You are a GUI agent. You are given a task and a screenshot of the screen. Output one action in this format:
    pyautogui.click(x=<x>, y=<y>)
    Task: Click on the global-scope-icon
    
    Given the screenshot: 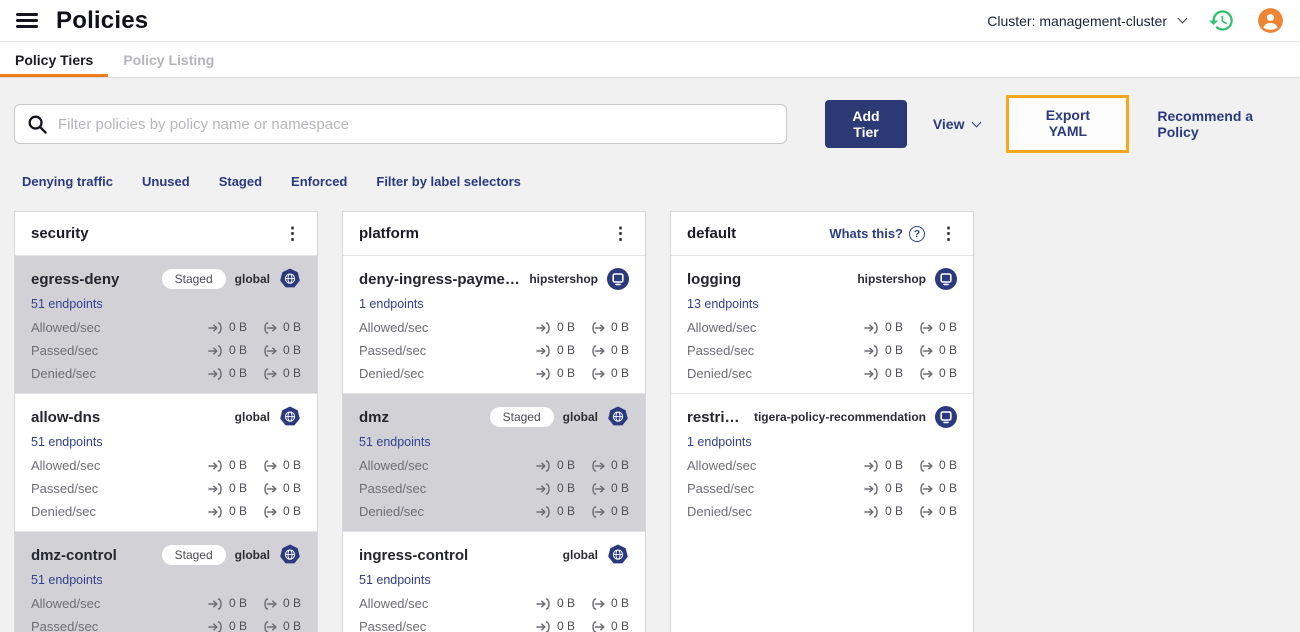 What is the action you would take?
    pyautogui.click(x=290, y=555)
    